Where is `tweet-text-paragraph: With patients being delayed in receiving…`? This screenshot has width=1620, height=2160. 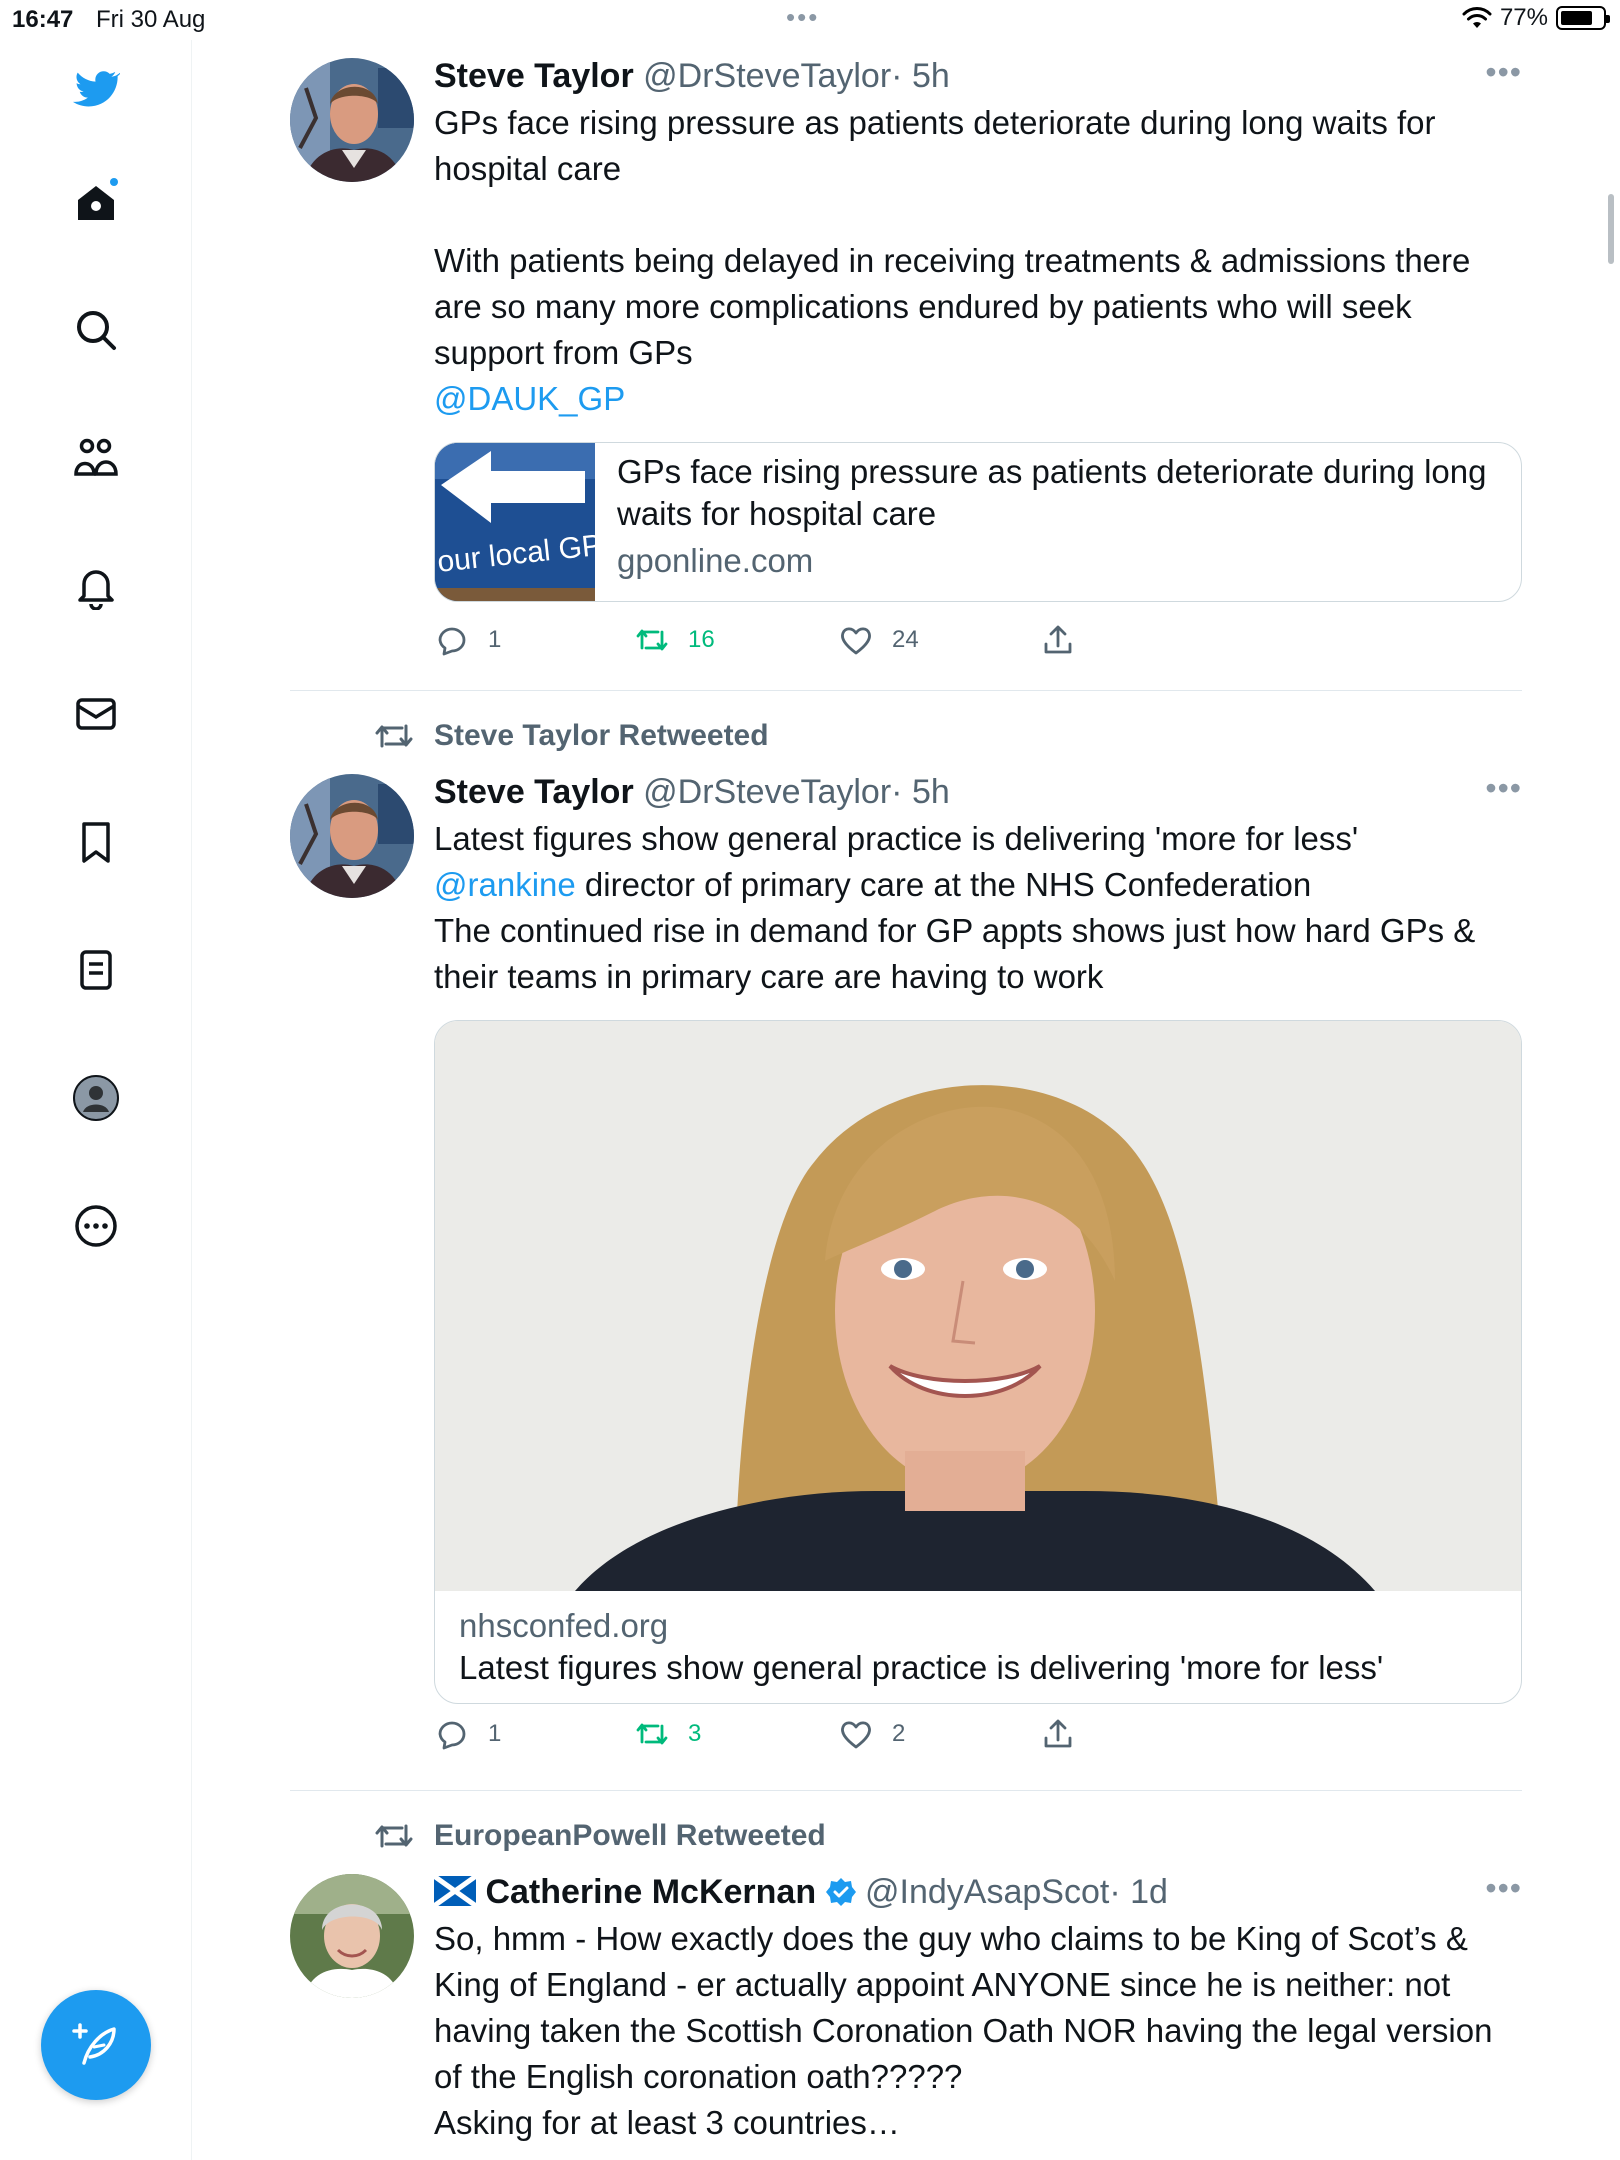
tweet-text-paragraph: With patients being delayed in receiving… is located at coordinates (952, 306).